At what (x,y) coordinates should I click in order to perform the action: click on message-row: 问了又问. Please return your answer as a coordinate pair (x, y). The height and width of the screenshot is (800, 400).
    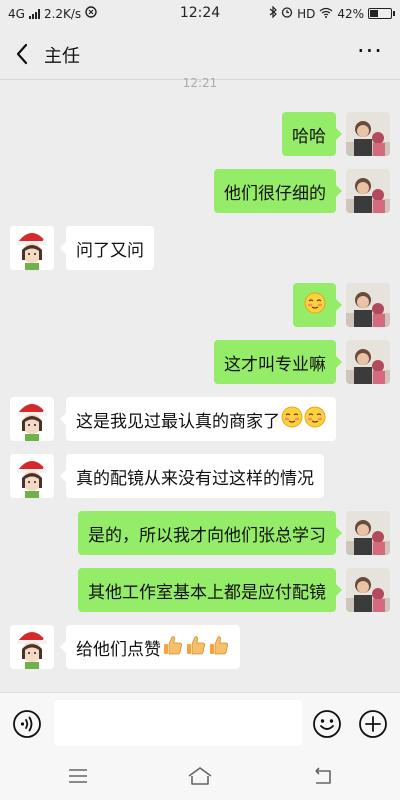
    Looking at the image, I should click on (200, 249).